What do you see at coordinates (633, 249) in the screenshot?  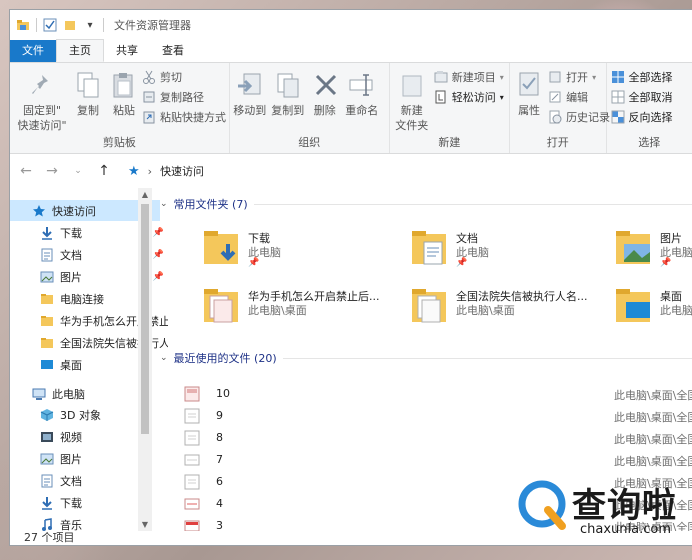 I see `pictures-folder-icon` at bounding box center [633, 249].